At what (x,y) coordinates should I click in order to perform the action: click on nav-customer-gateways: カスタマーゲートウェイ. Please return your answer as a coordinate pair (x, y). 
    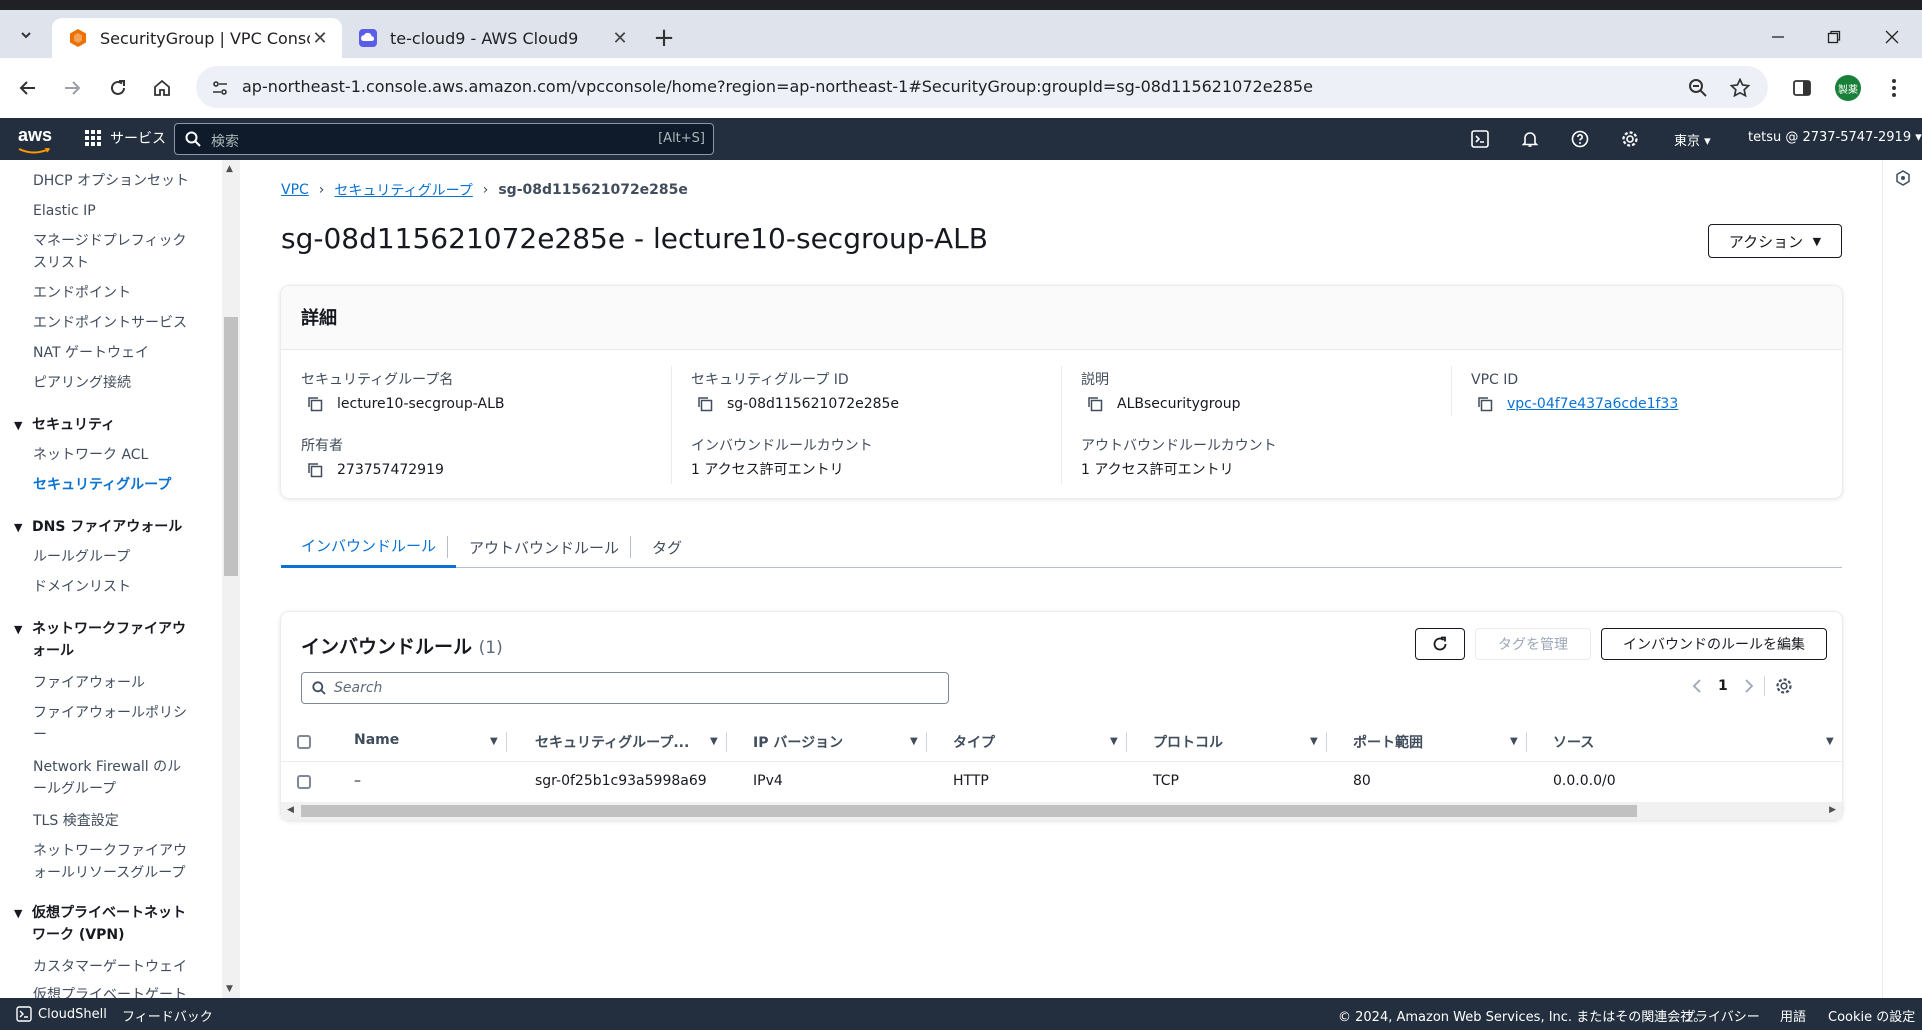
    Looking at the image, I should click on (113, 967).